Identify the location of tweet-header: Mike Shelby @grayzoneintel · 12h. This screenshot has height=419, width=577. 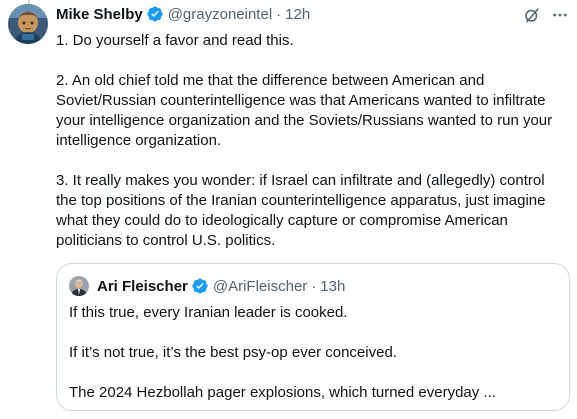
(313, 14).